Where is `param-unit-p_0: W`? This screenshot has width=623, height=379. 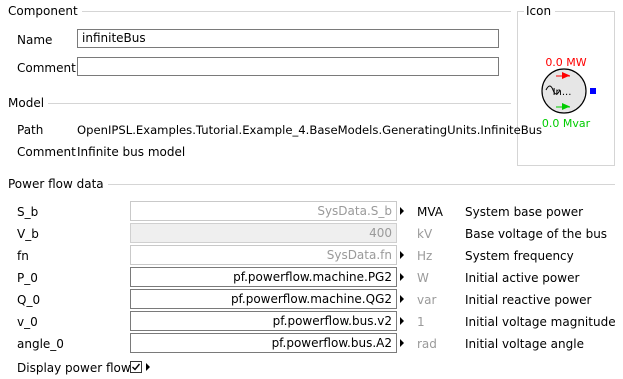 param-unit-p_0: W is located at coordinates (423, 278).